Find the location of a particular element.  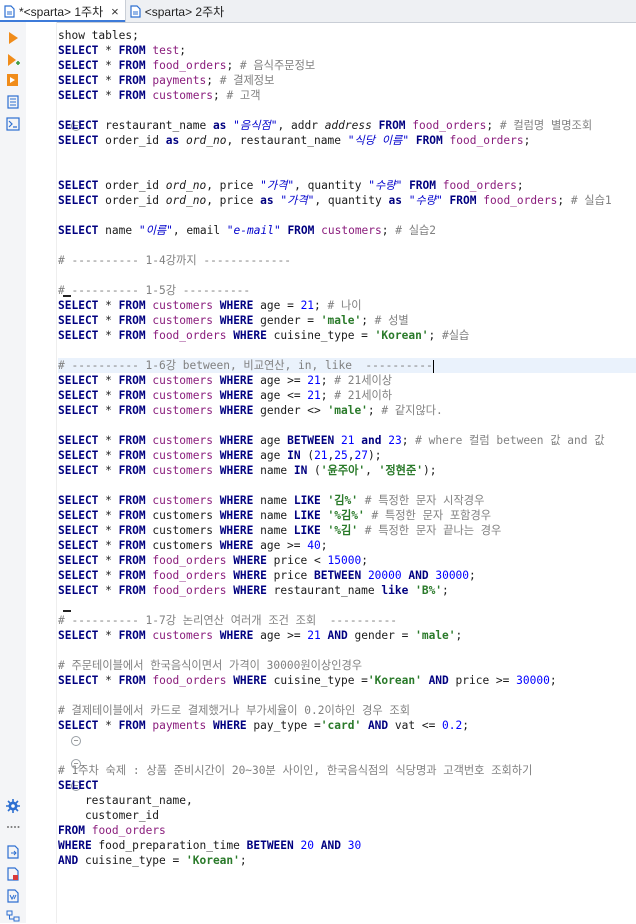

save-file-icon is located at coordinates (13, 874).